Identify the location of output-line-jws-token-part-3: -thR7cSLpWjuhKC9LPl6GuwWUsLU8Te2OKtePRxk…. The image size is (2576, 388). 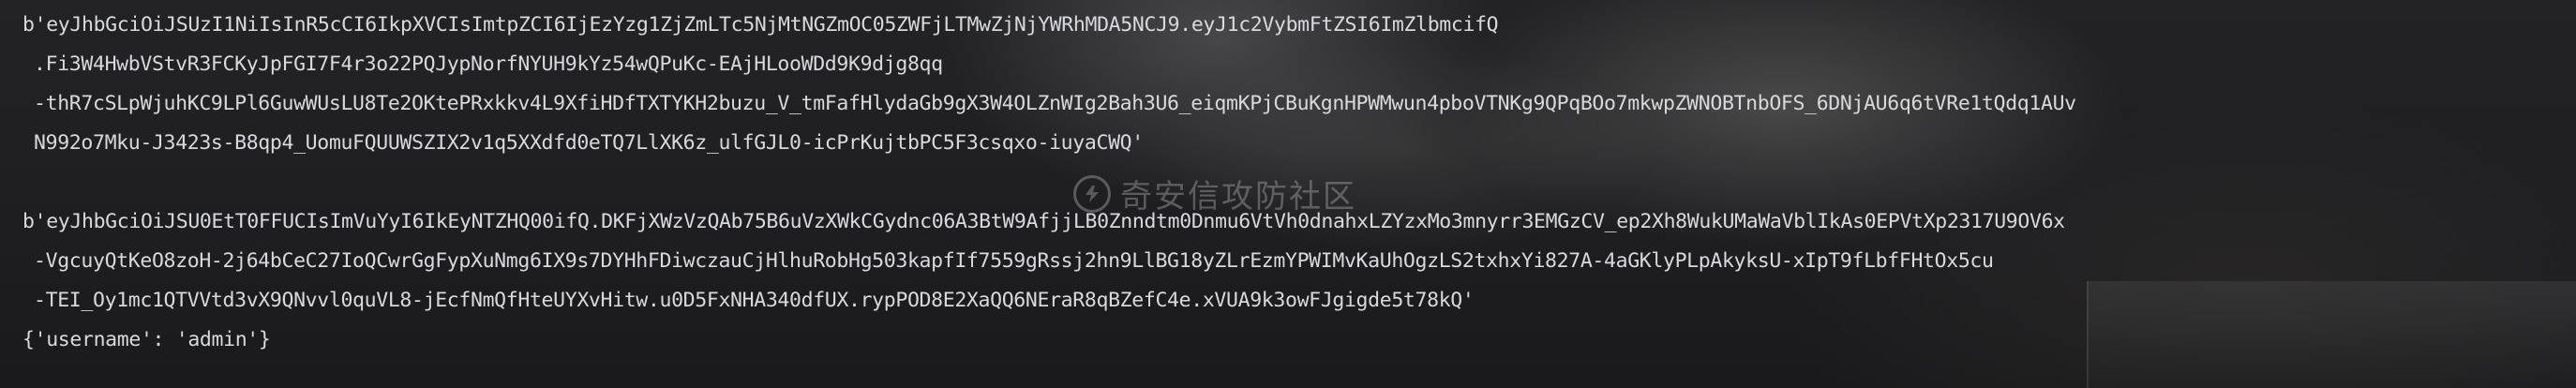
(1055, 103).